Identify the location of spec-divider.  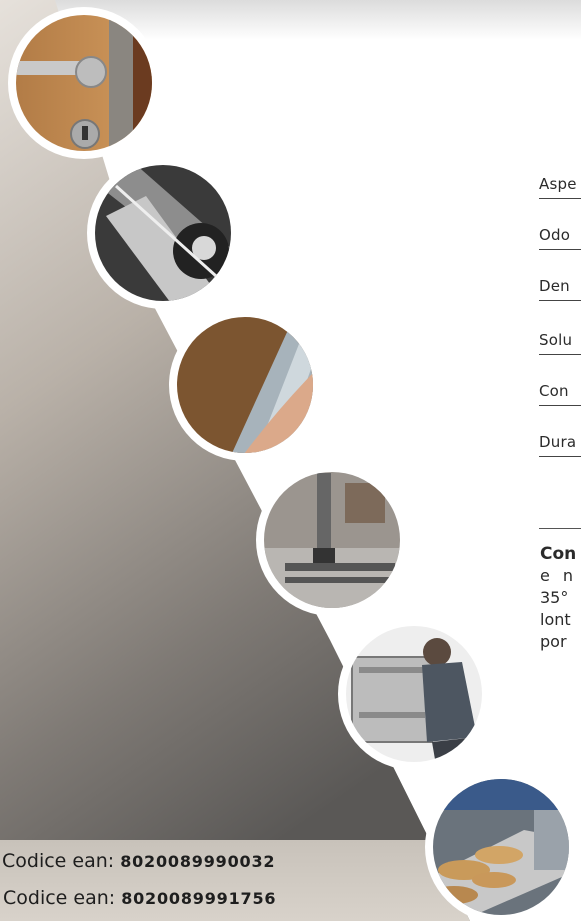
(560, 528).